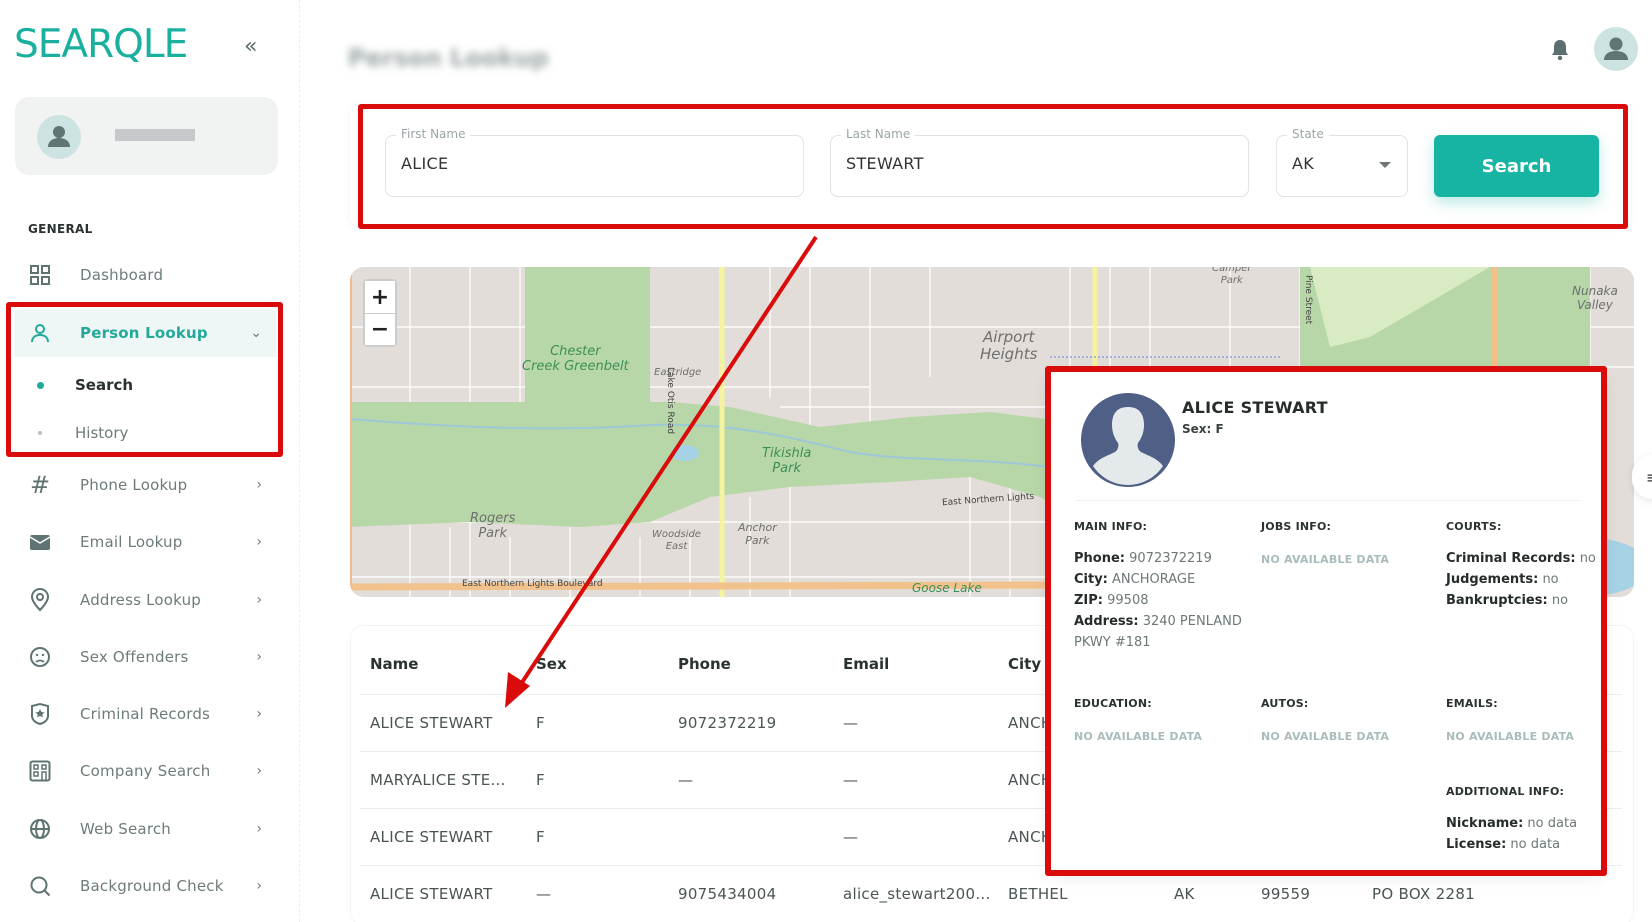  I want to click on additional-info-heading: ADDITIONAL INFO:, so click(1505, 791).